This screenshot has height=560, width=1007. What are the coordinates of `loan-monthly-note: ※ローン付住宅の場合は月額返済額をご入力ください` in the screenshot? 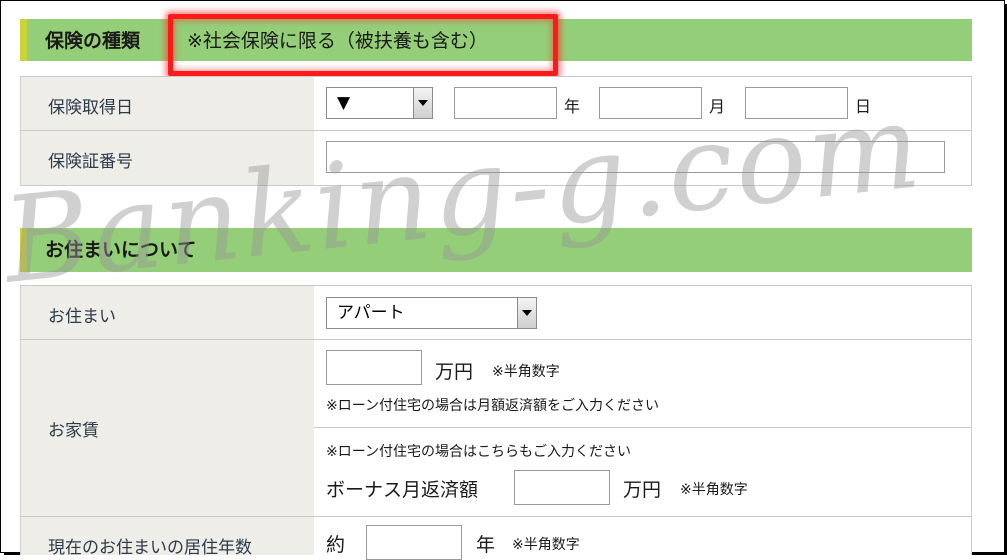 It's located at (493, 406).